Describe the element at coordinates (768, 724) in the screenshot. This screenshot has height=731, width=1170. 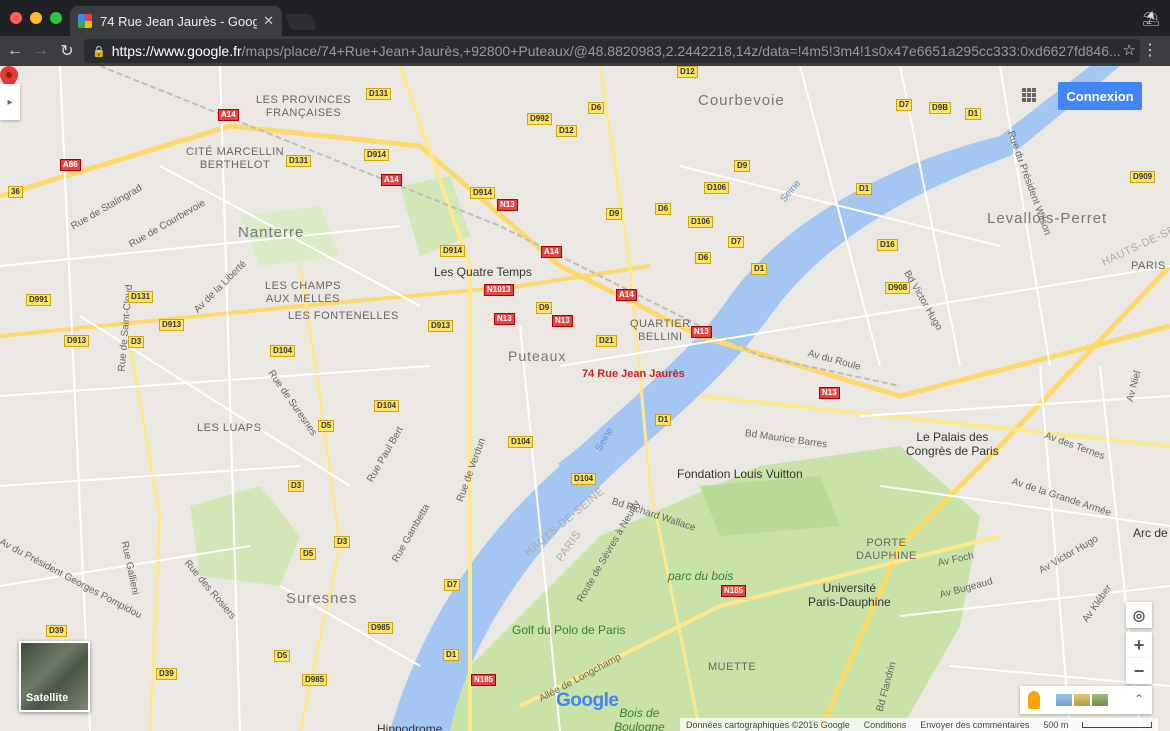
I see `map-data-credit: Données cartographiques ©2016 Google` at that location.